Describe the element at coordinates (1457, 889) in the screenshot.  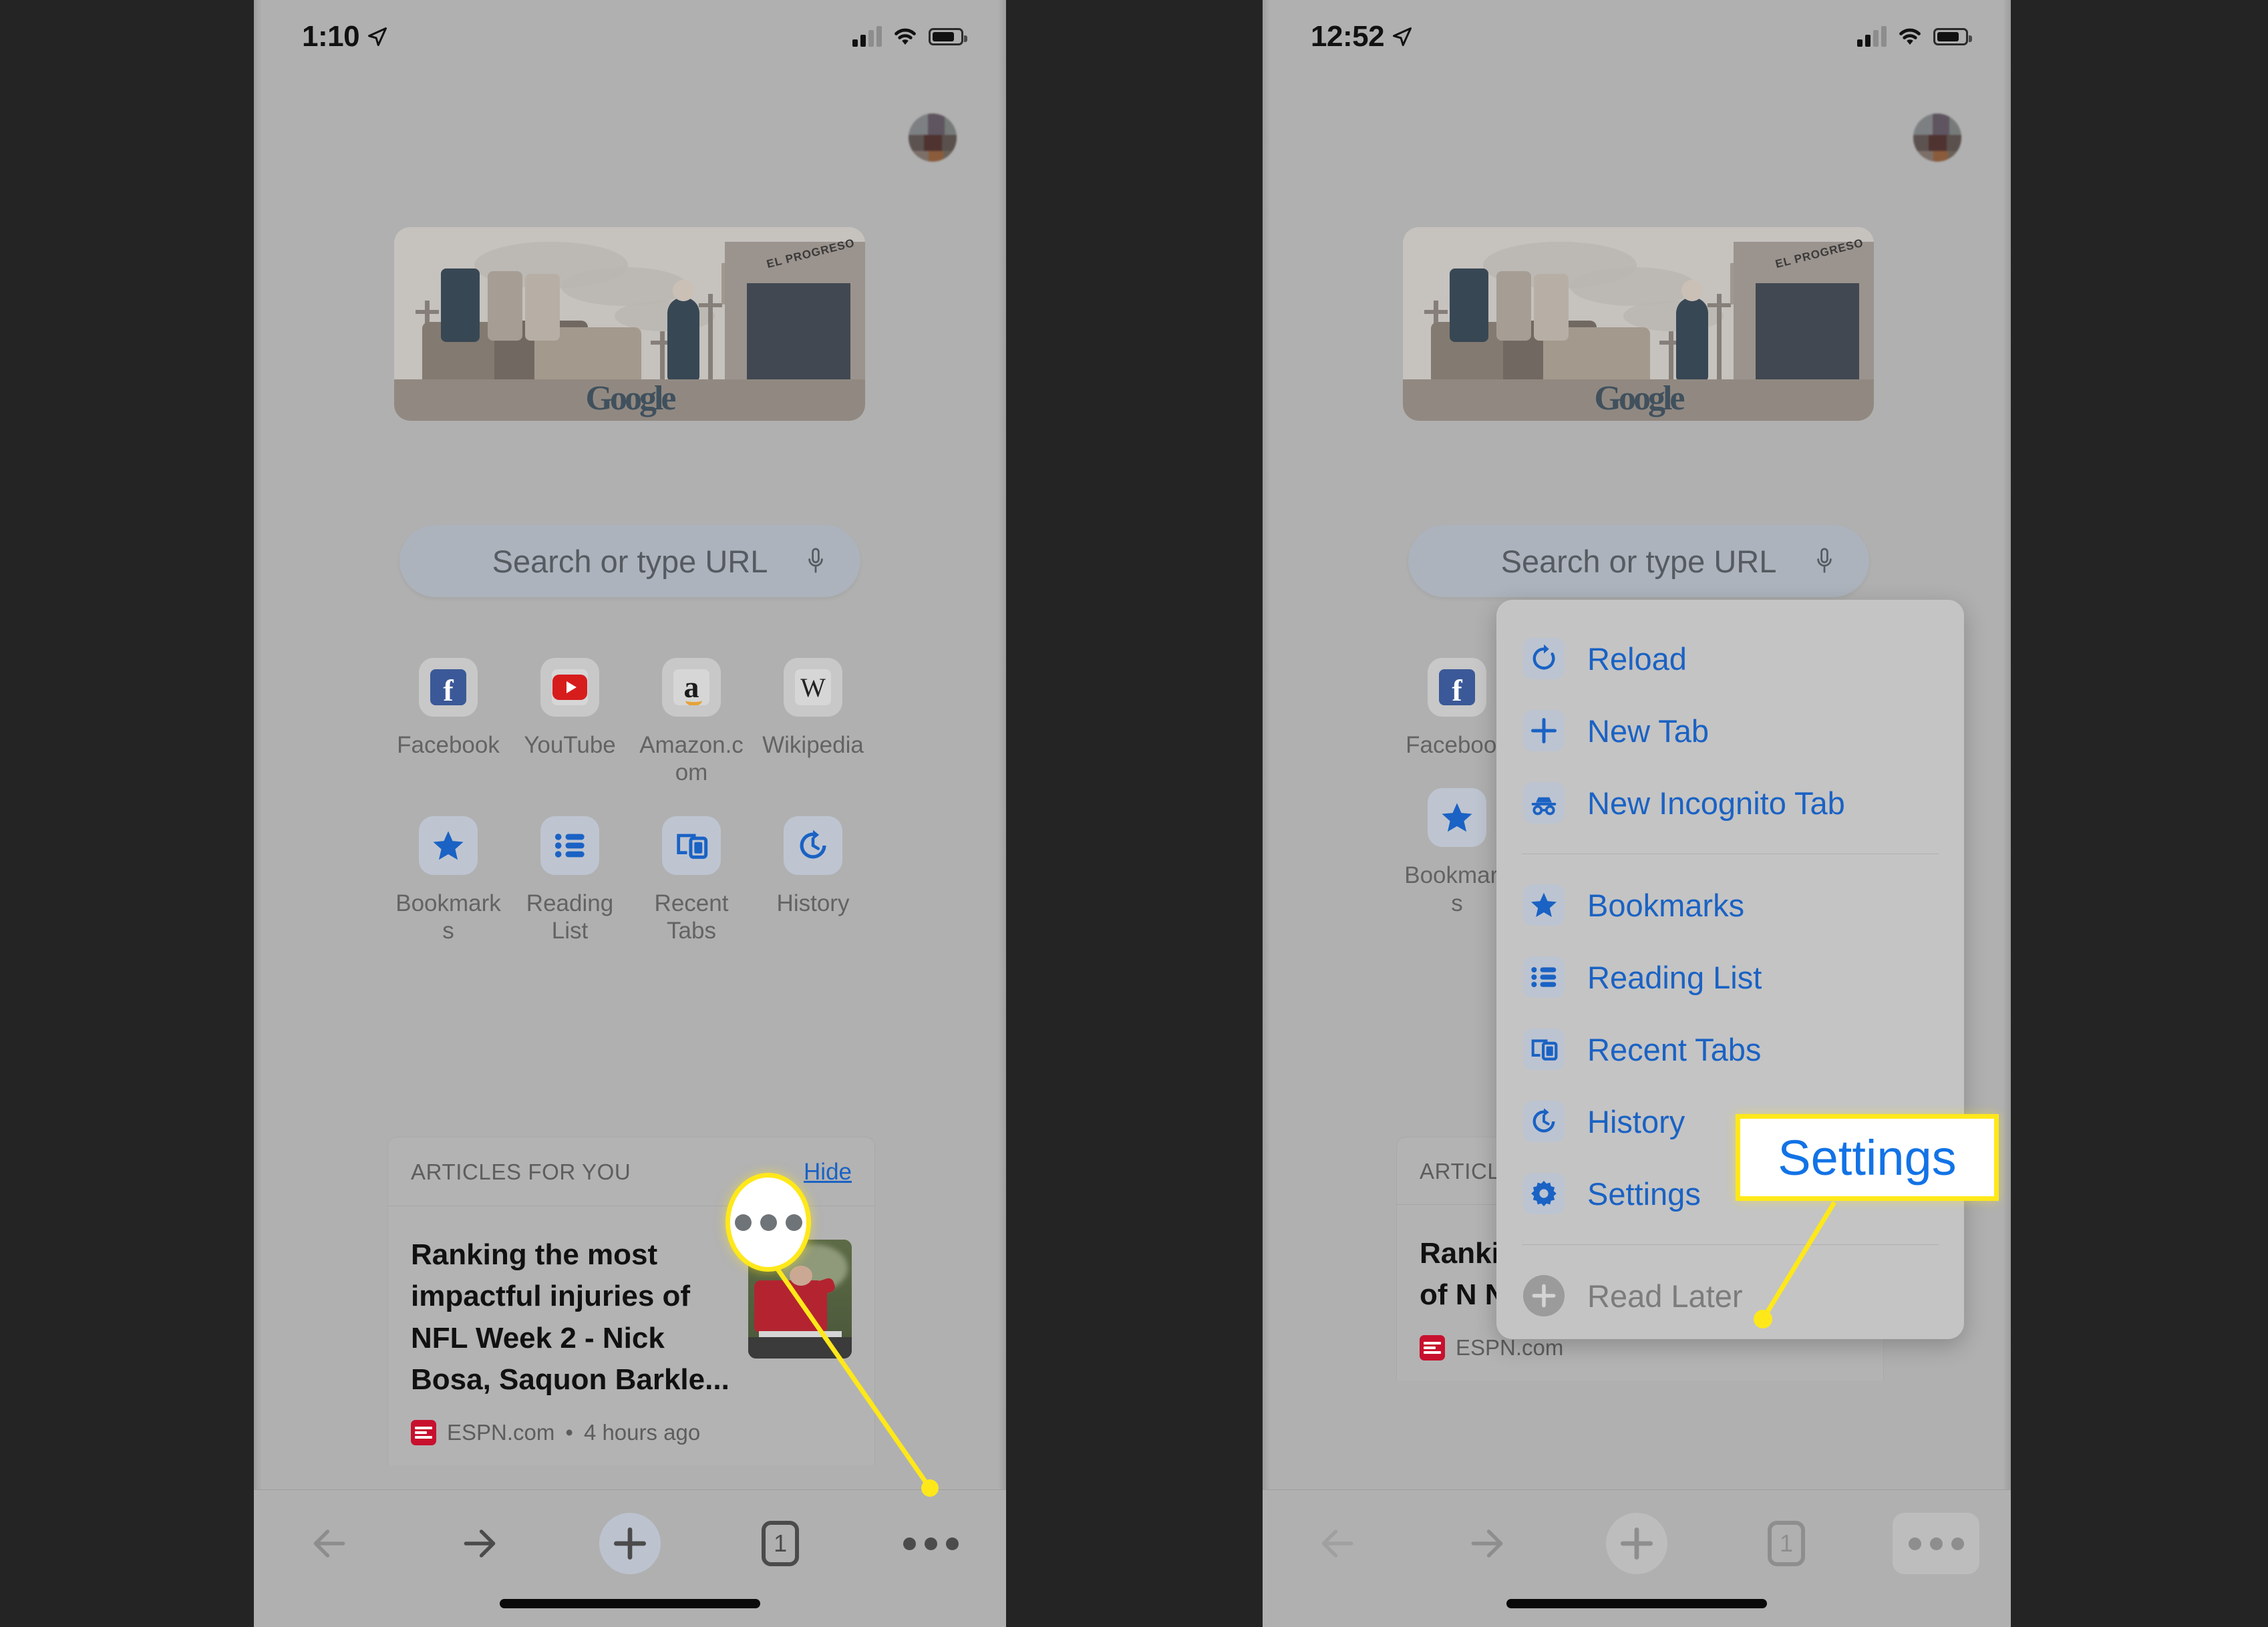
I see `tile-label: Bookmarks` at that location.